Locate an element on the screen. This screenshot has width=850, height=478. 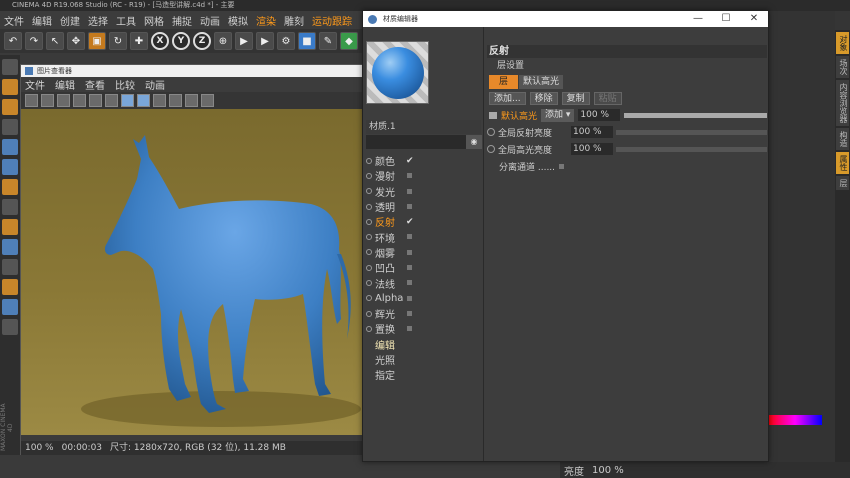
global-specular-field: 100 % is located at coordinates (592, 149).